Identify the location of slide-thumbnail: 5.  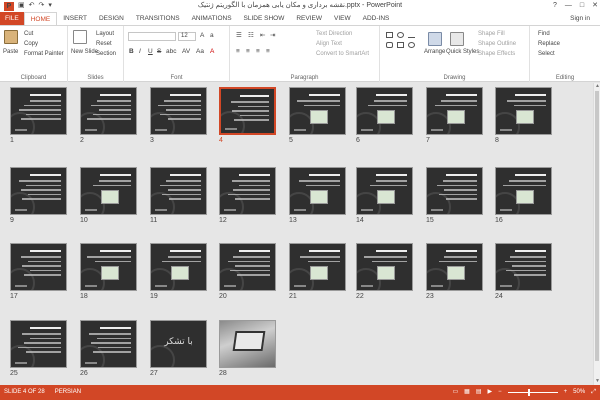
(317, 115).